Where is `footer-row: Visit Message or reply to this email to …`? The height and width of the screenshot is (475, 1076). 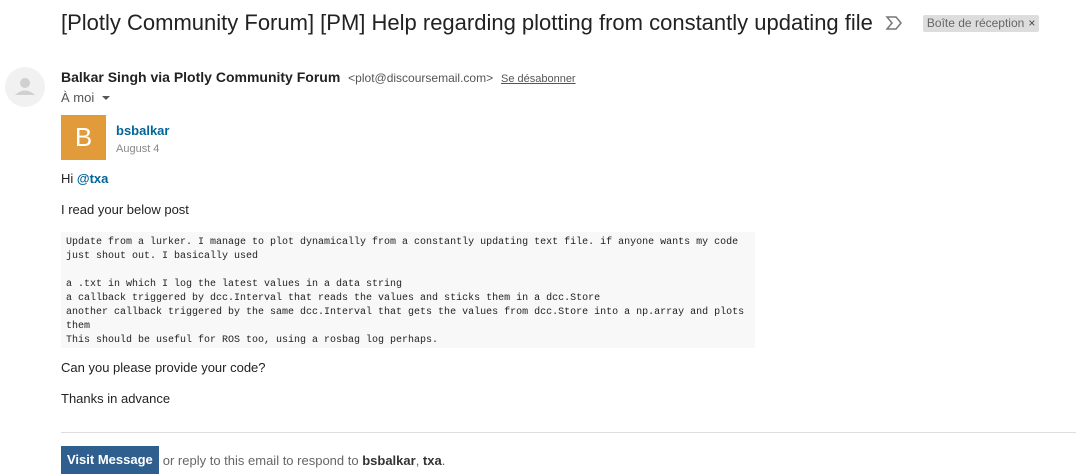
footer-row: Visit Message or reply to this email to … is located at coordinates (253, 460).